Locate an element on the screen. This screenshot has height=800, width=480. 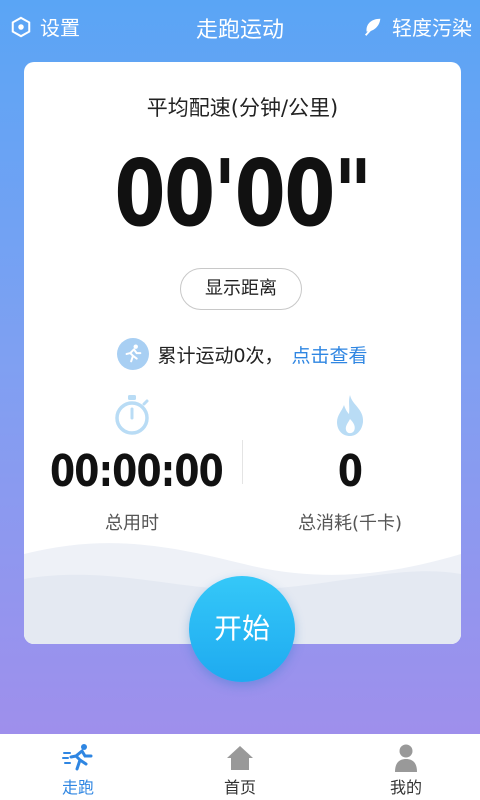
nav-mine-label: 我的 is located at coordinates (405, 787).